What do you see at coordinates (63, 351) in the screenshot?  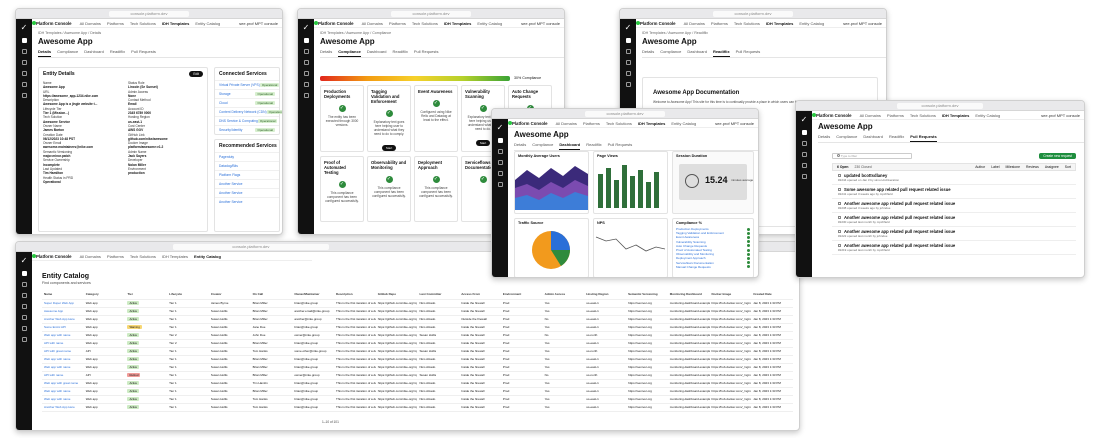 I see `cell-name: API with great name` at bounding box center [63, 351].